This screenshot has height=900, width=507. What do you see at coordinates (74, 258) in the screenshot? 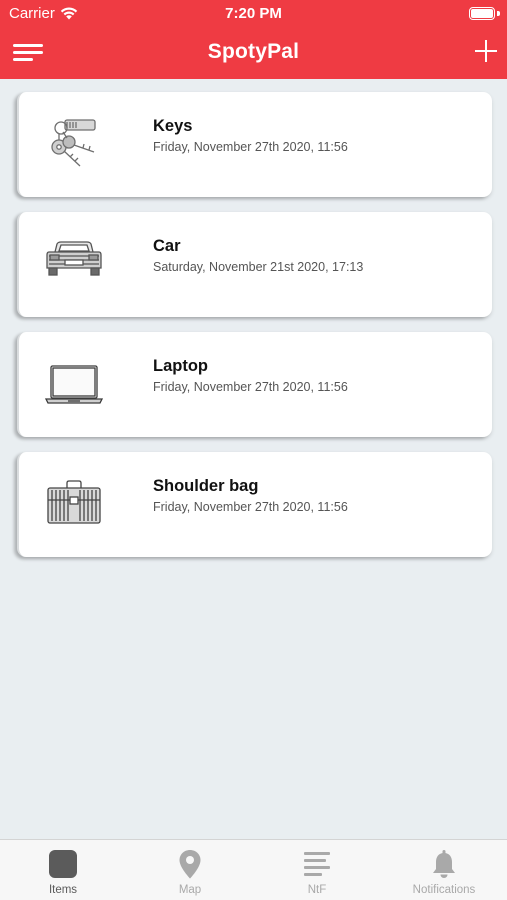
I see `car-icon` at bounding box center [74, 258].